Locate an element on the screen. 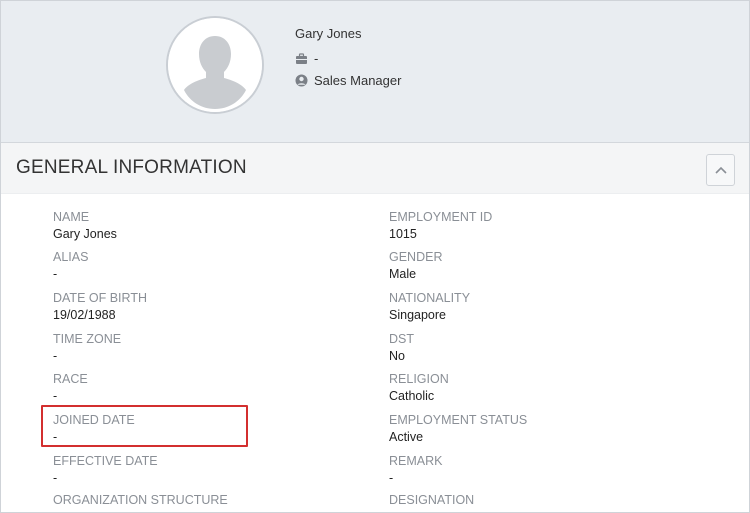 This screenshot has height=513, width=750. field-remark: REMARK - is located at coordinates (415, 470).